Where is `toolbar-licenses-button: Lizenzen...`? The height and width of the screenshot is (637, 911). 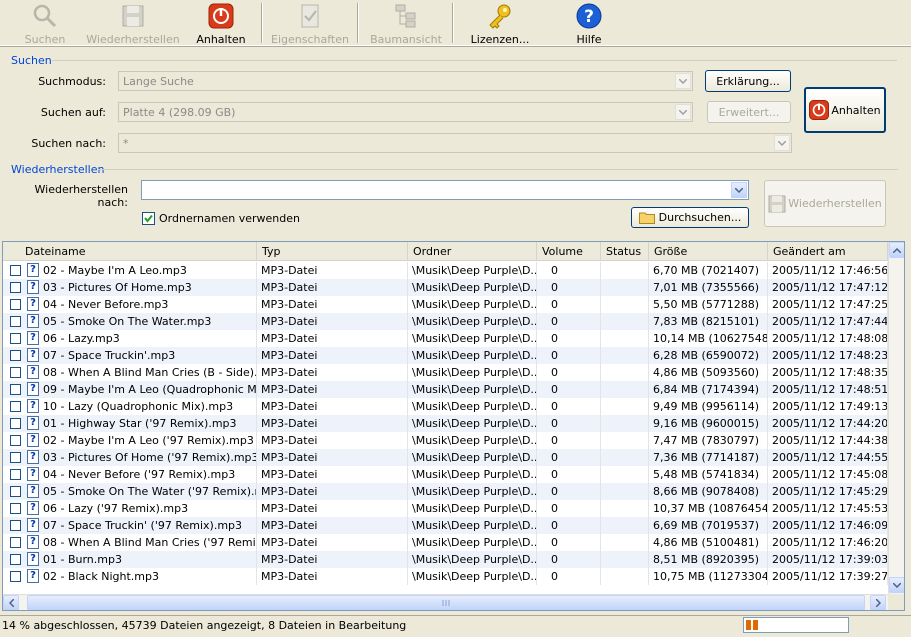
toolbar-licenses-button: Lizenzen... is located at coordinates (500, 23).